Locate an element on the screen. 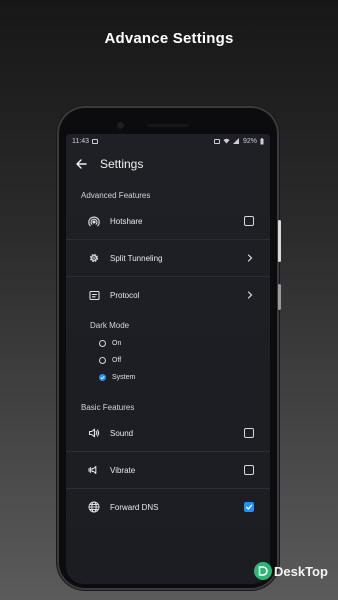 The height and width of the screenshot is (600, 338). image-notification-icon is located at coordinates (95, 141).